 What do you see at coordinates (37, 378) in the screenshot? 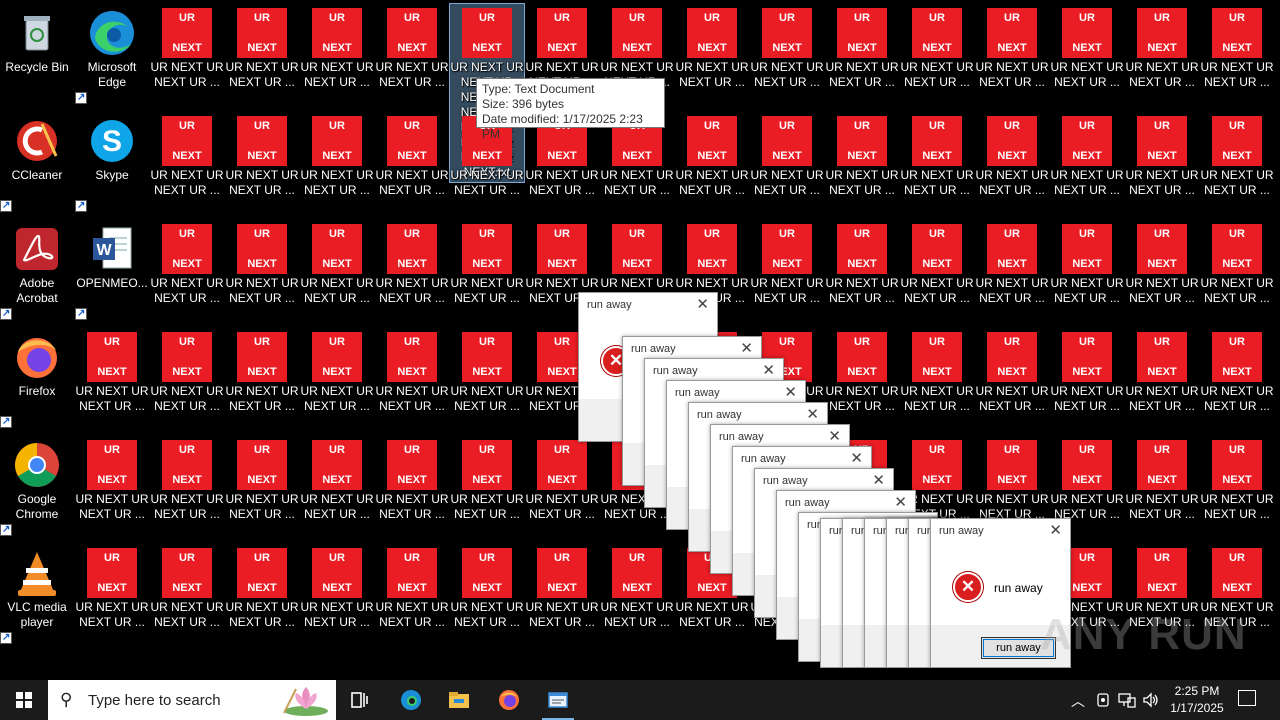
I see `desktop-shortcut-firefox: Firefox` at bounding box center [37, 378].